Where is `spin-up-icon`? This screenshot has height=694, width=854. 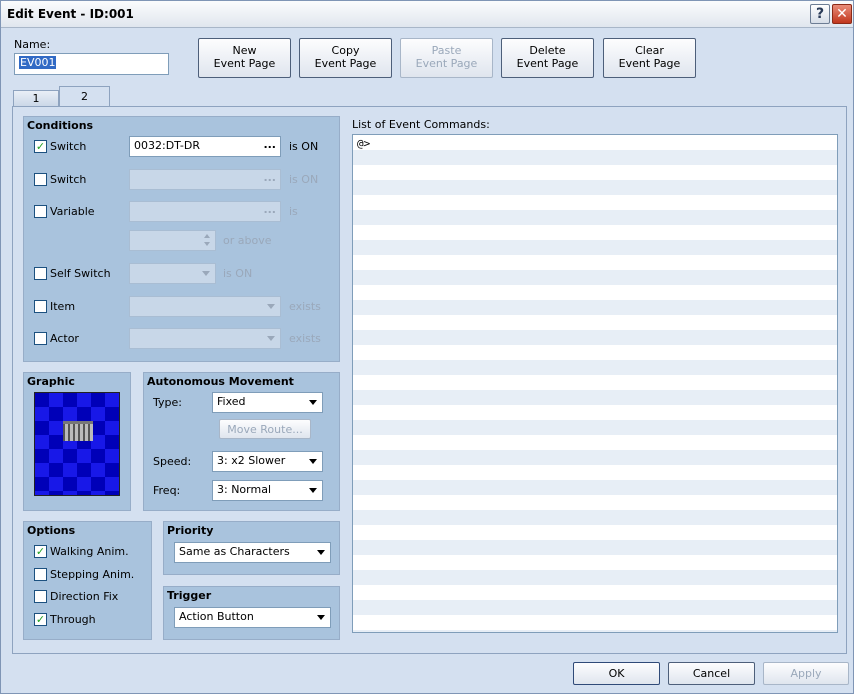 spin-up-icon is located at coordinates (207, 236).